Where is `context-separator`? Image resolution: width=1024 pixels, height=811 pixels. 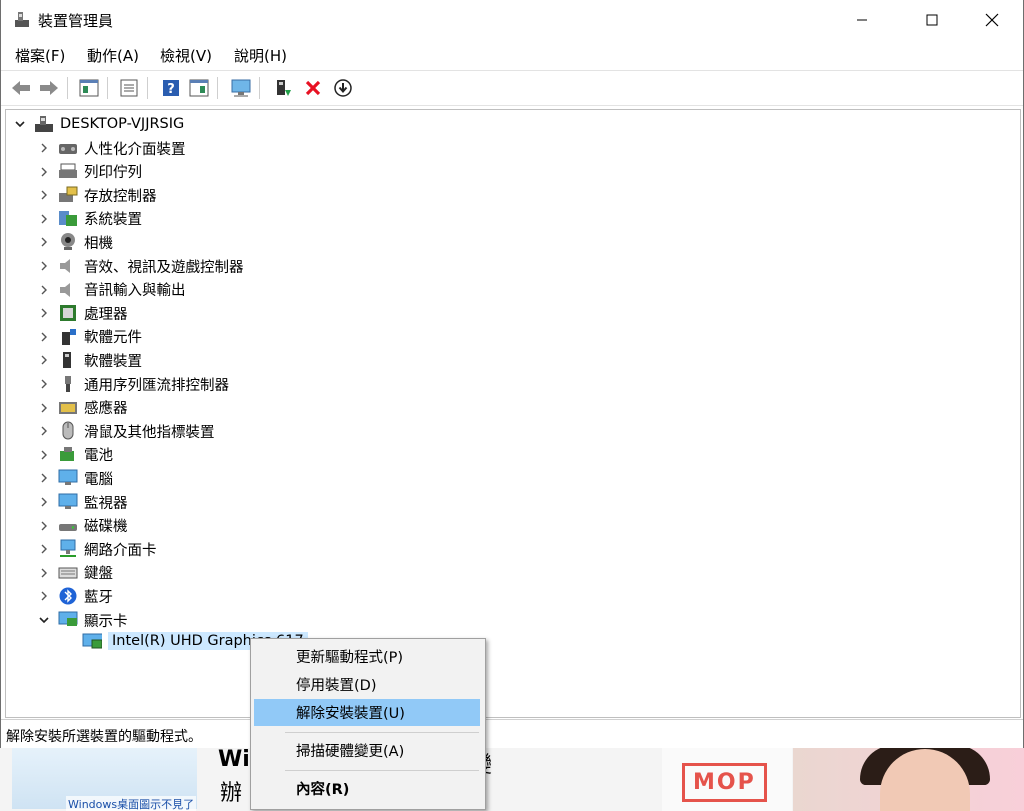 context-separator is located at coordinates (382, 770).